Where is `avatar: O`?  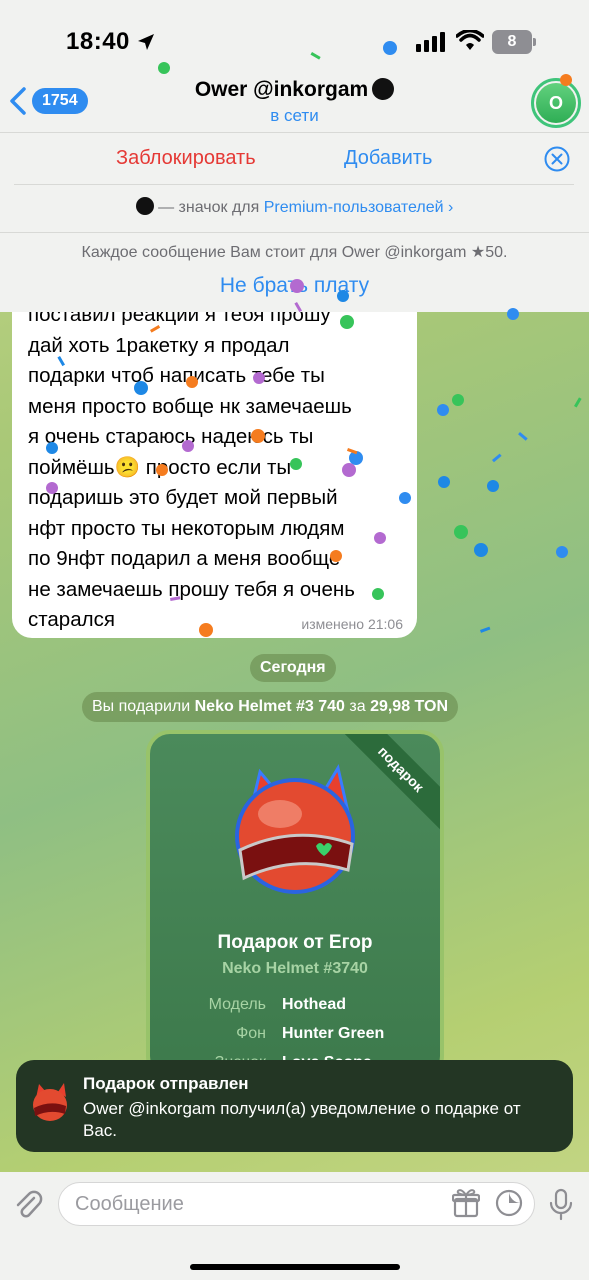 avatar: O is located at coordinates (556, 103).